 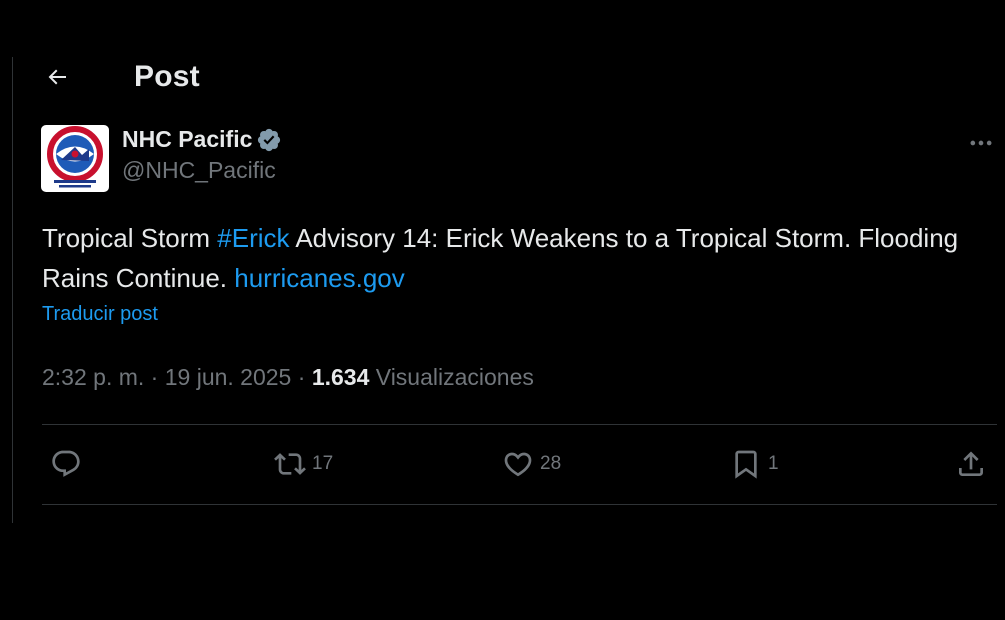 I want to click on repost-button: 17, so click(x=303, y=464).